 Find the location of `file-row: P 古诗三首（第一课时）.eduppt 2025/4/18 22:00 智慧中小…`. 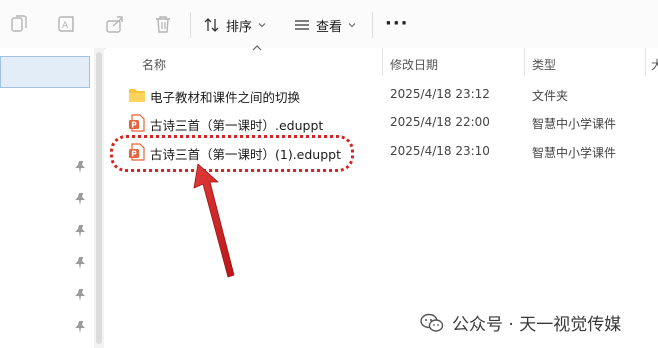

file-row: P 古诗三首（第一课时）.eduppt 2025/4/18 22:00 智慧中小… is located at coordinates (382, 123).